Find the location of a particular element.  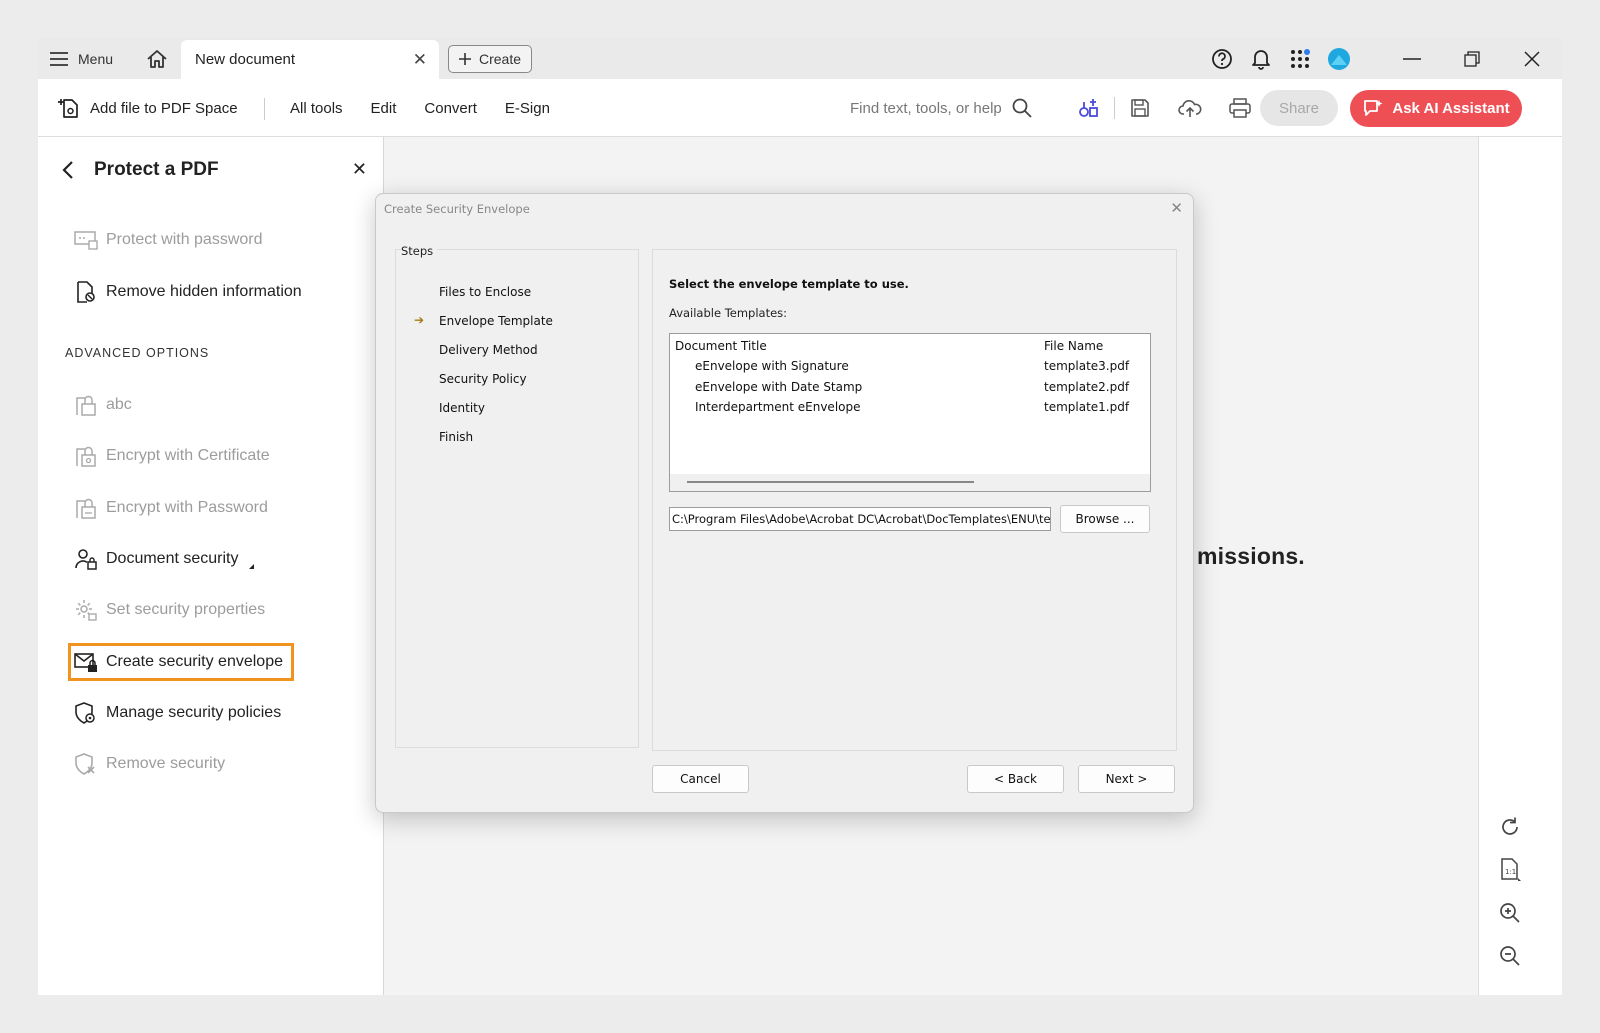

menu-button: Menu is located at coordinates (81, 58).